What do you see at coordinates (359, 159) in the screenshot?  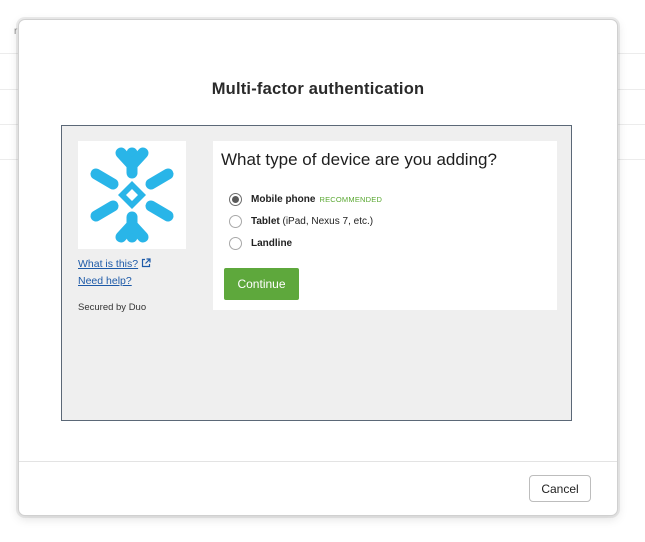 I see `device-question: What type of device are you adding?` at bounding box center [359, 159].